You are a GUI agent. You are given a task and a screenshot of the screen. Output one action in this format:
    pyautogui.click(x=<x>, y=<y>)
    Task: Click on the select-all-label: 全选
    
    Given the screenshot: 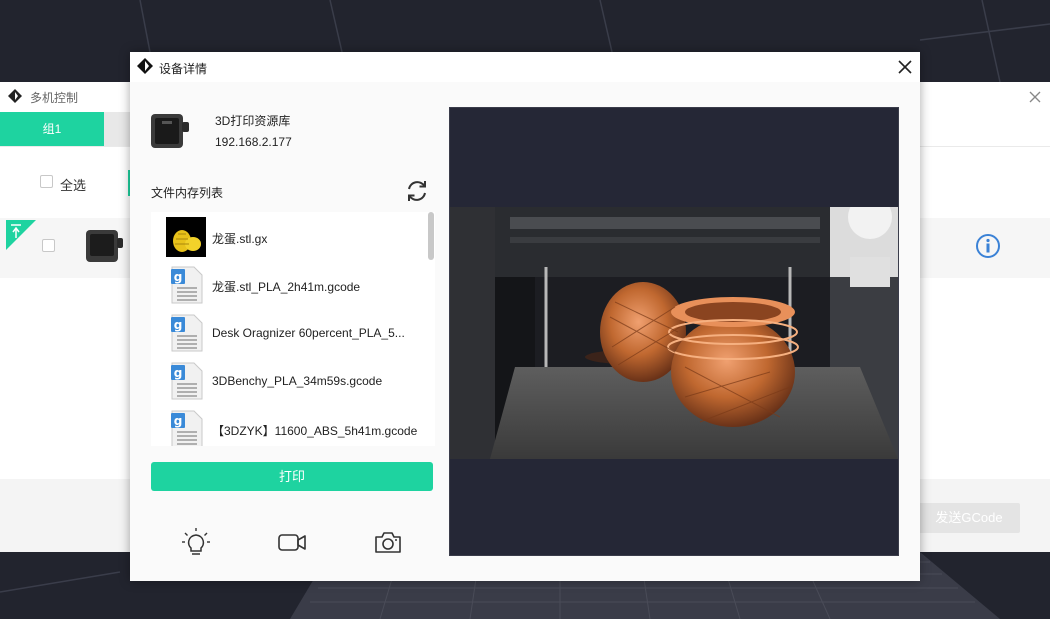 What is the action you would take?
    pyautogui.click(x=73, y=185)
    